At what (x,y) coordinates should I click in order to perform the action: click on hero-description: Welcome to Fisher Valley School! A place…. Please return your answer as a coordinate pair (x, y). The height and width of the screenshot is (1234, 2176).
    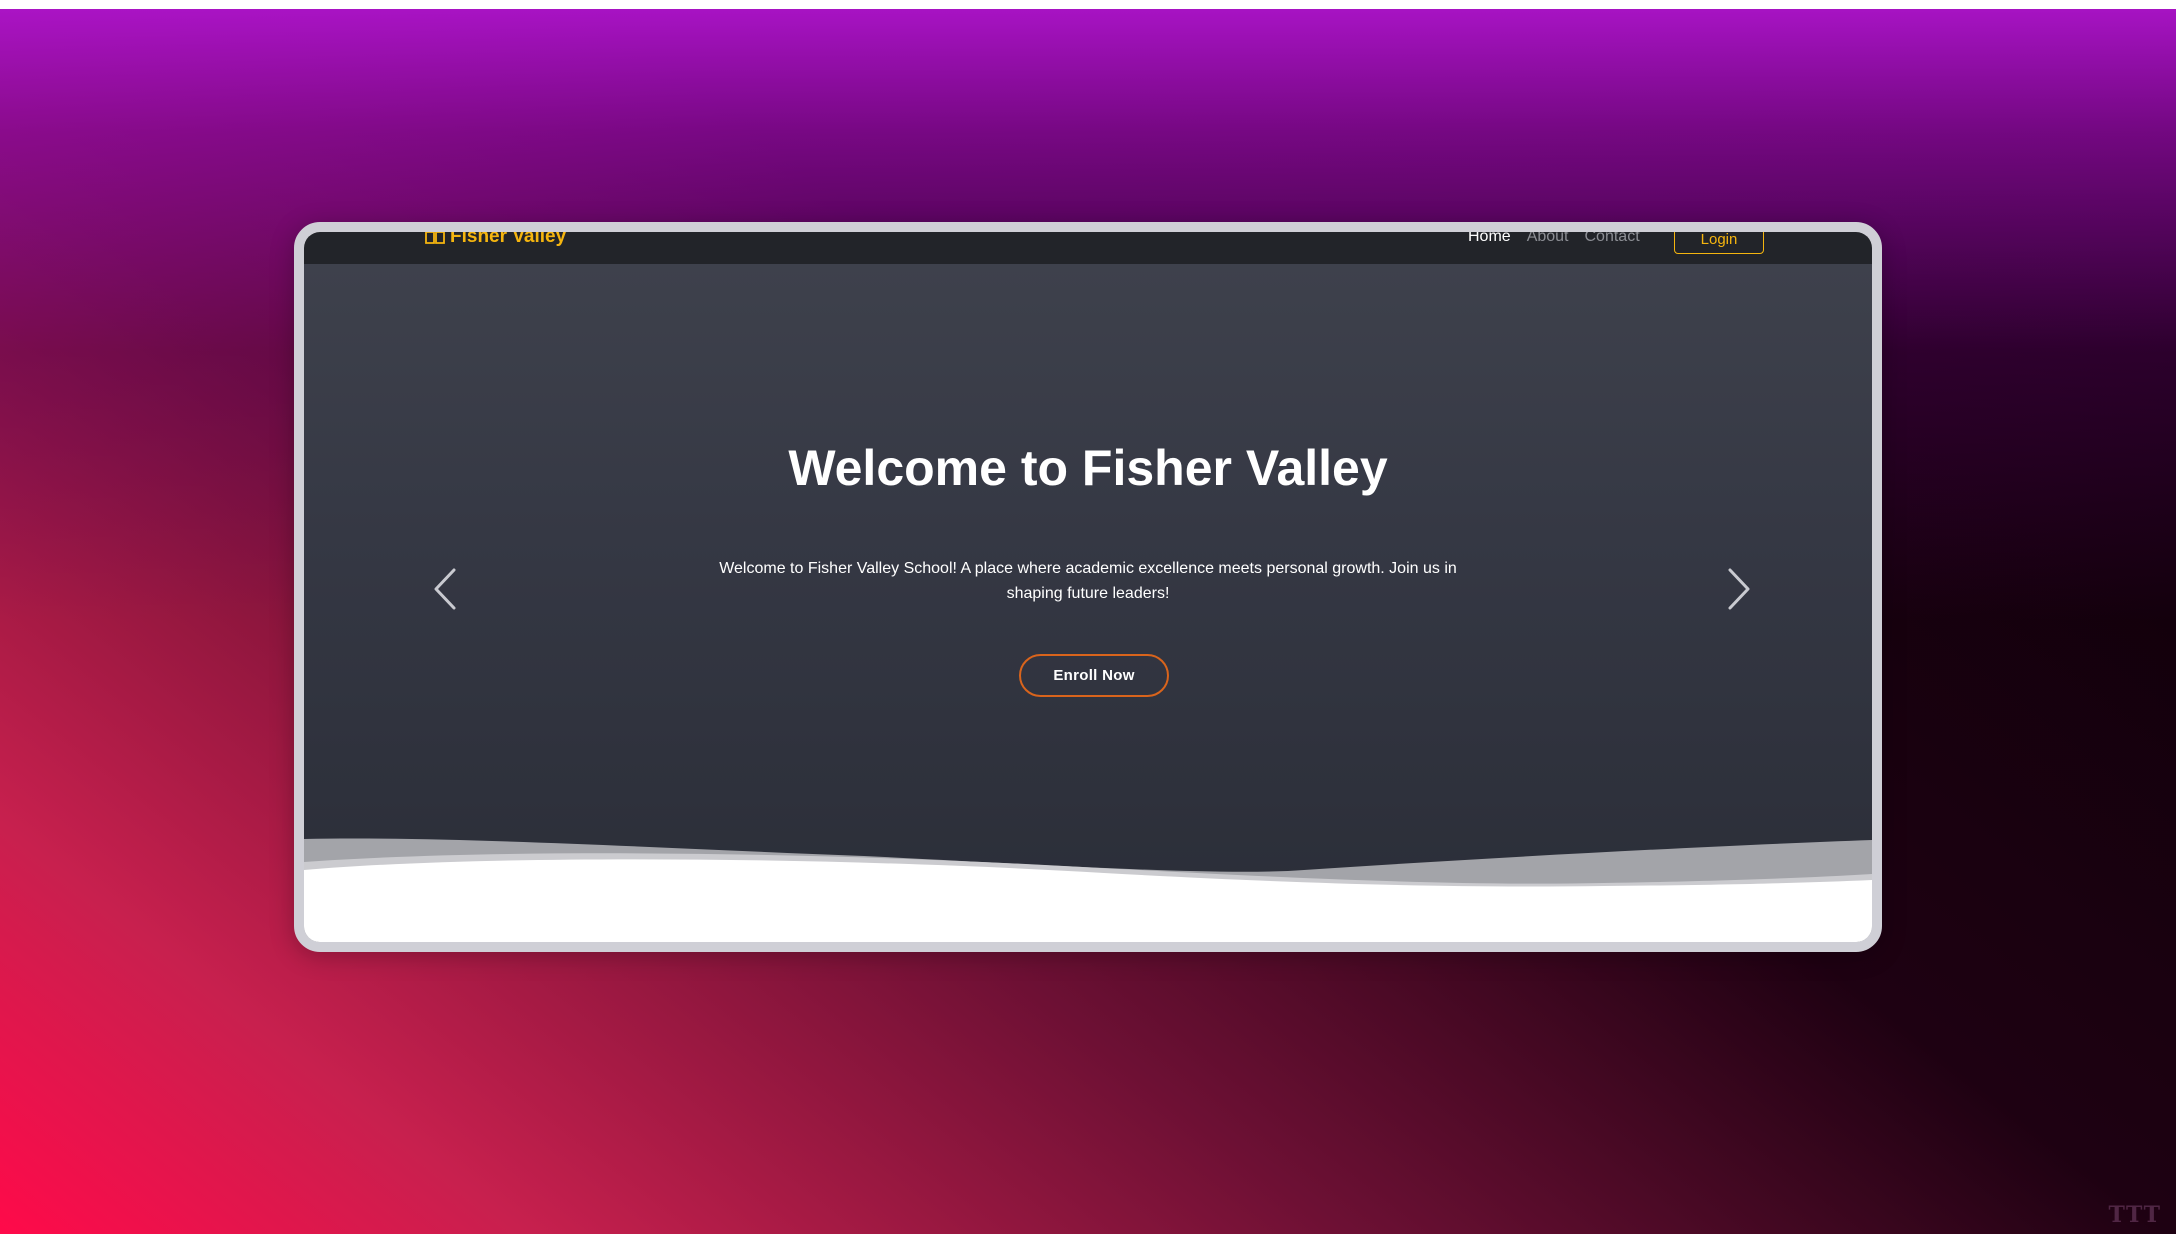
    Looking at the image, I should click on (1088, 581).